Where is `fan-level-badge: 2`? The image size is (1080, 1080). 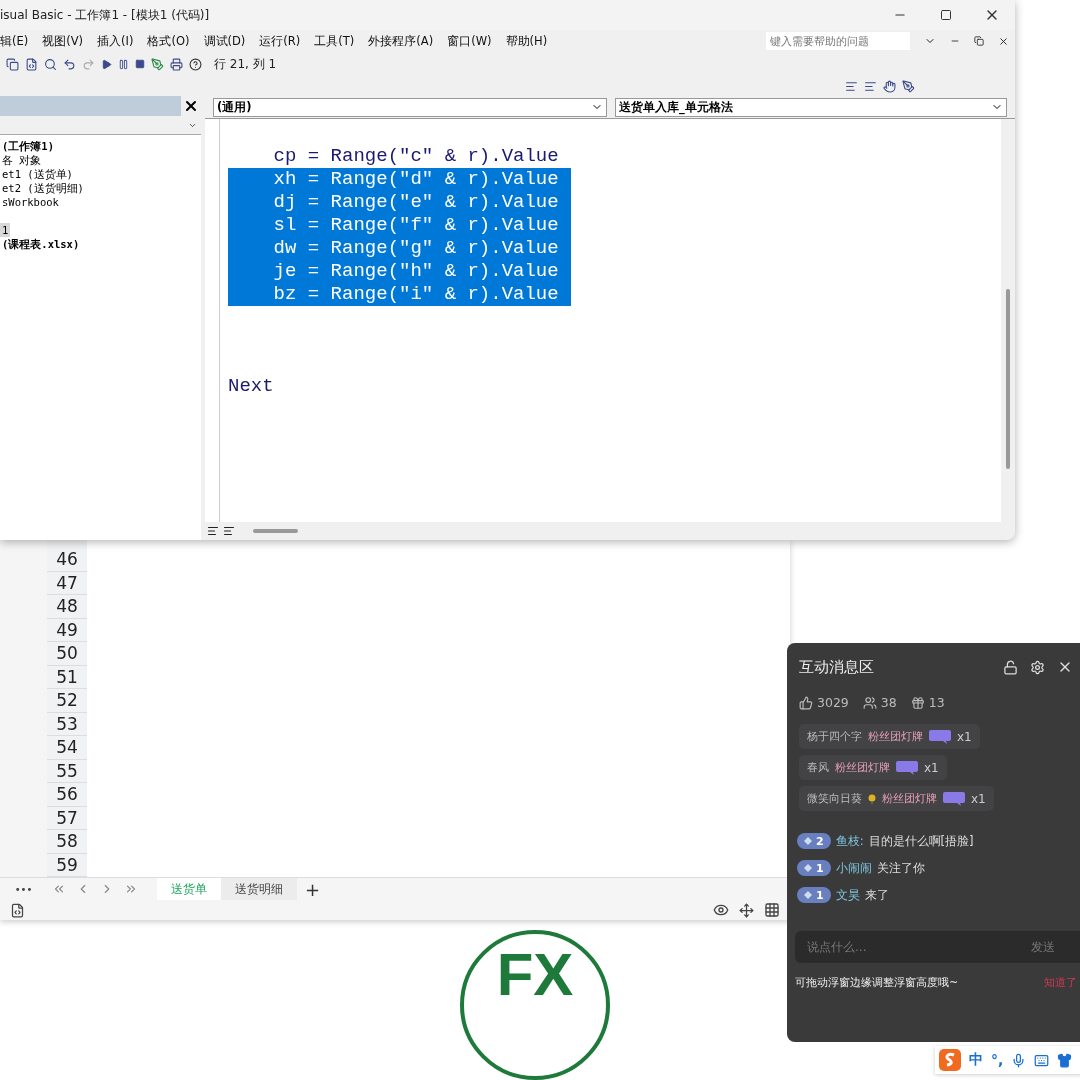
fan-level-badge: 2 is located at coordinates (814, 841).